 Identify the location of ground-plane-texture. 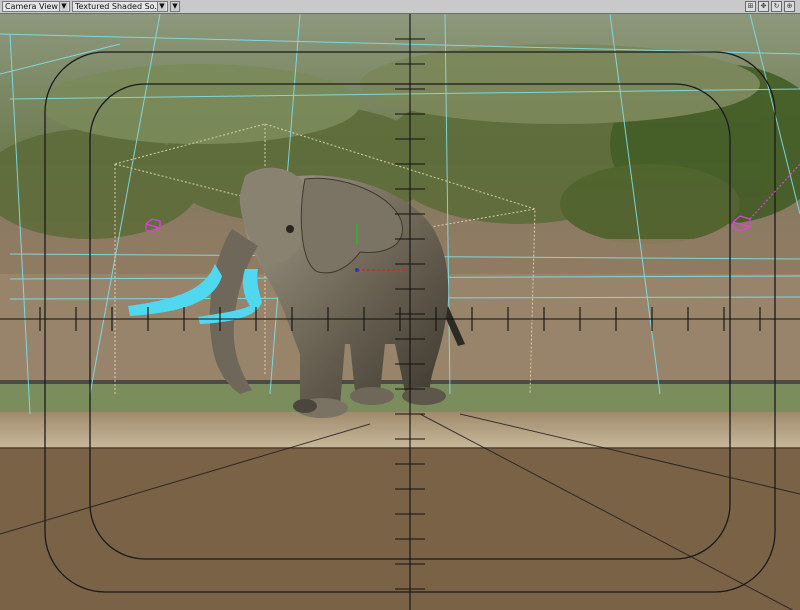
(400, 430).